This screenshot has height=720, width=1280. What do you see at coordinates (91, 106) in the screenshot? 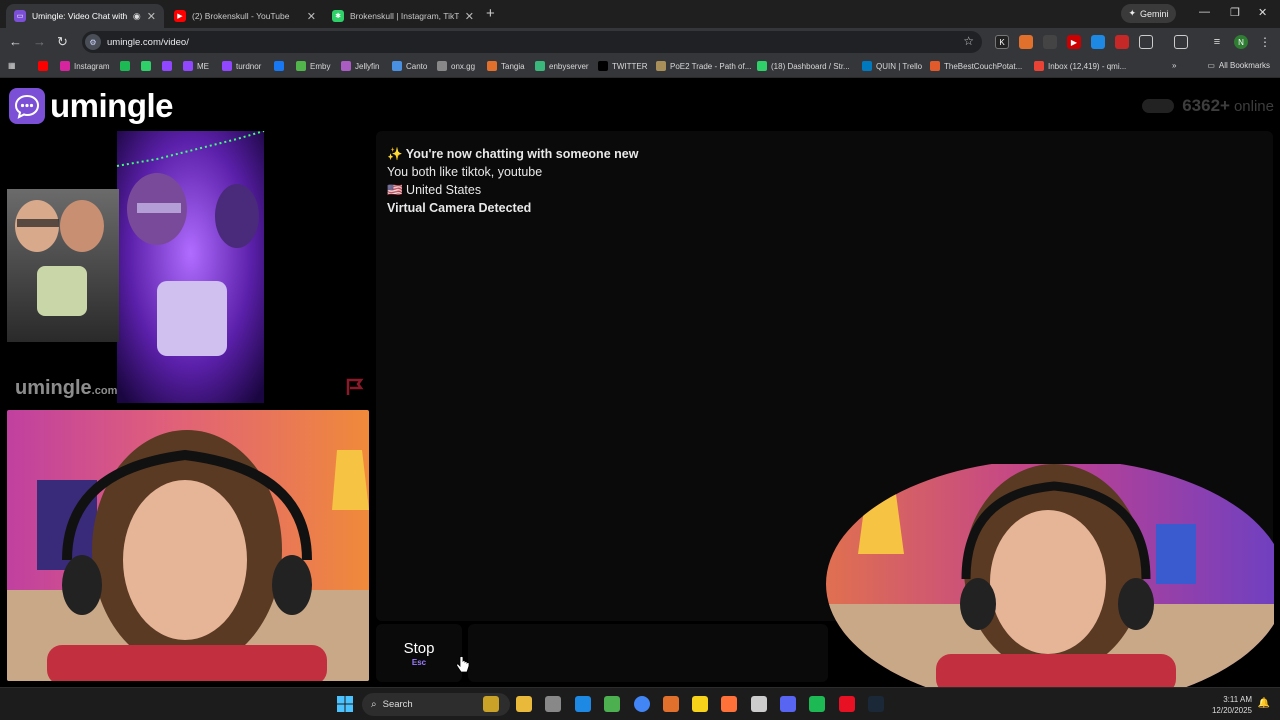
I see `site-logo: umingle` at bounding box center [91, 106].